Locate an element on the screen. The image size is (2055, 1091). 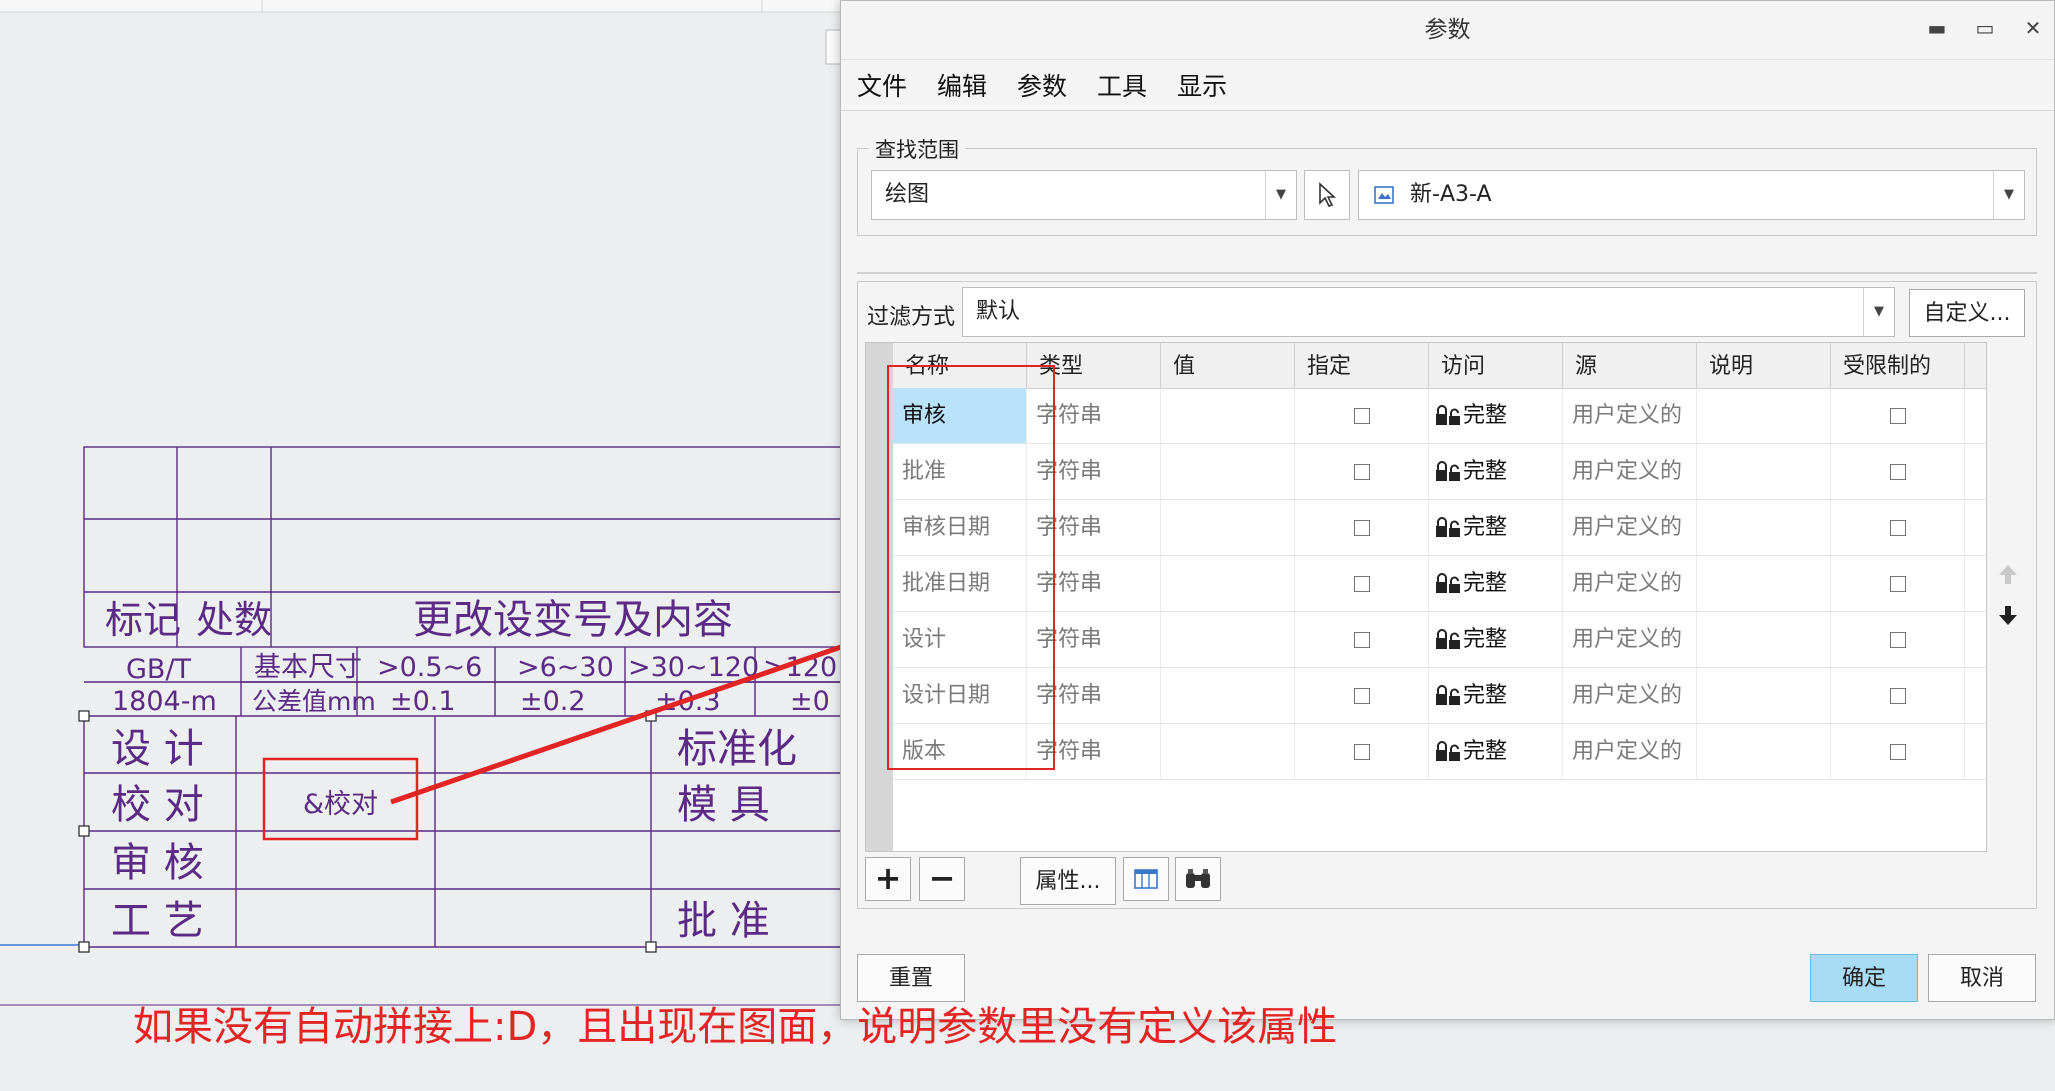
columns-button is located at coordinates (1146, 879).